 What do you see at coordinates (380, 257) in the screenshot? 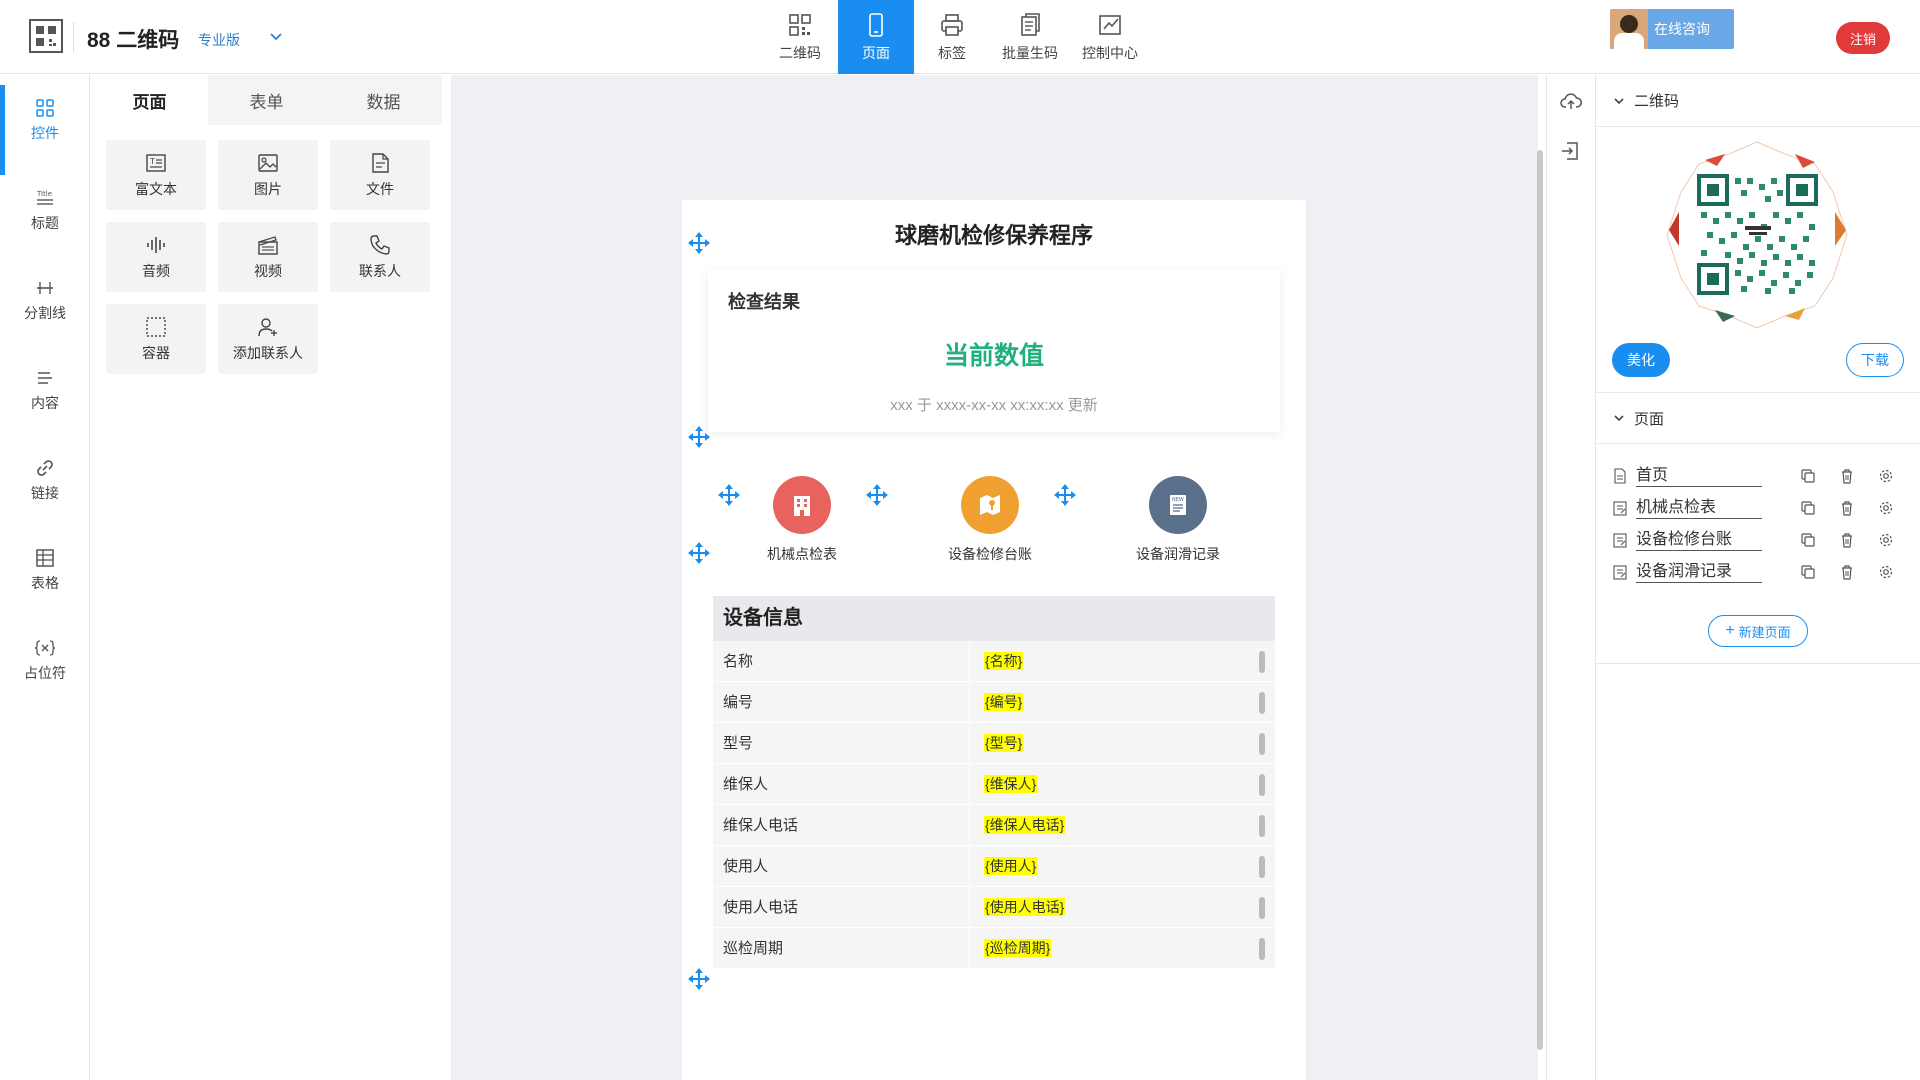
I see `component-contact: 联系人` at bounding box center [380, 257].